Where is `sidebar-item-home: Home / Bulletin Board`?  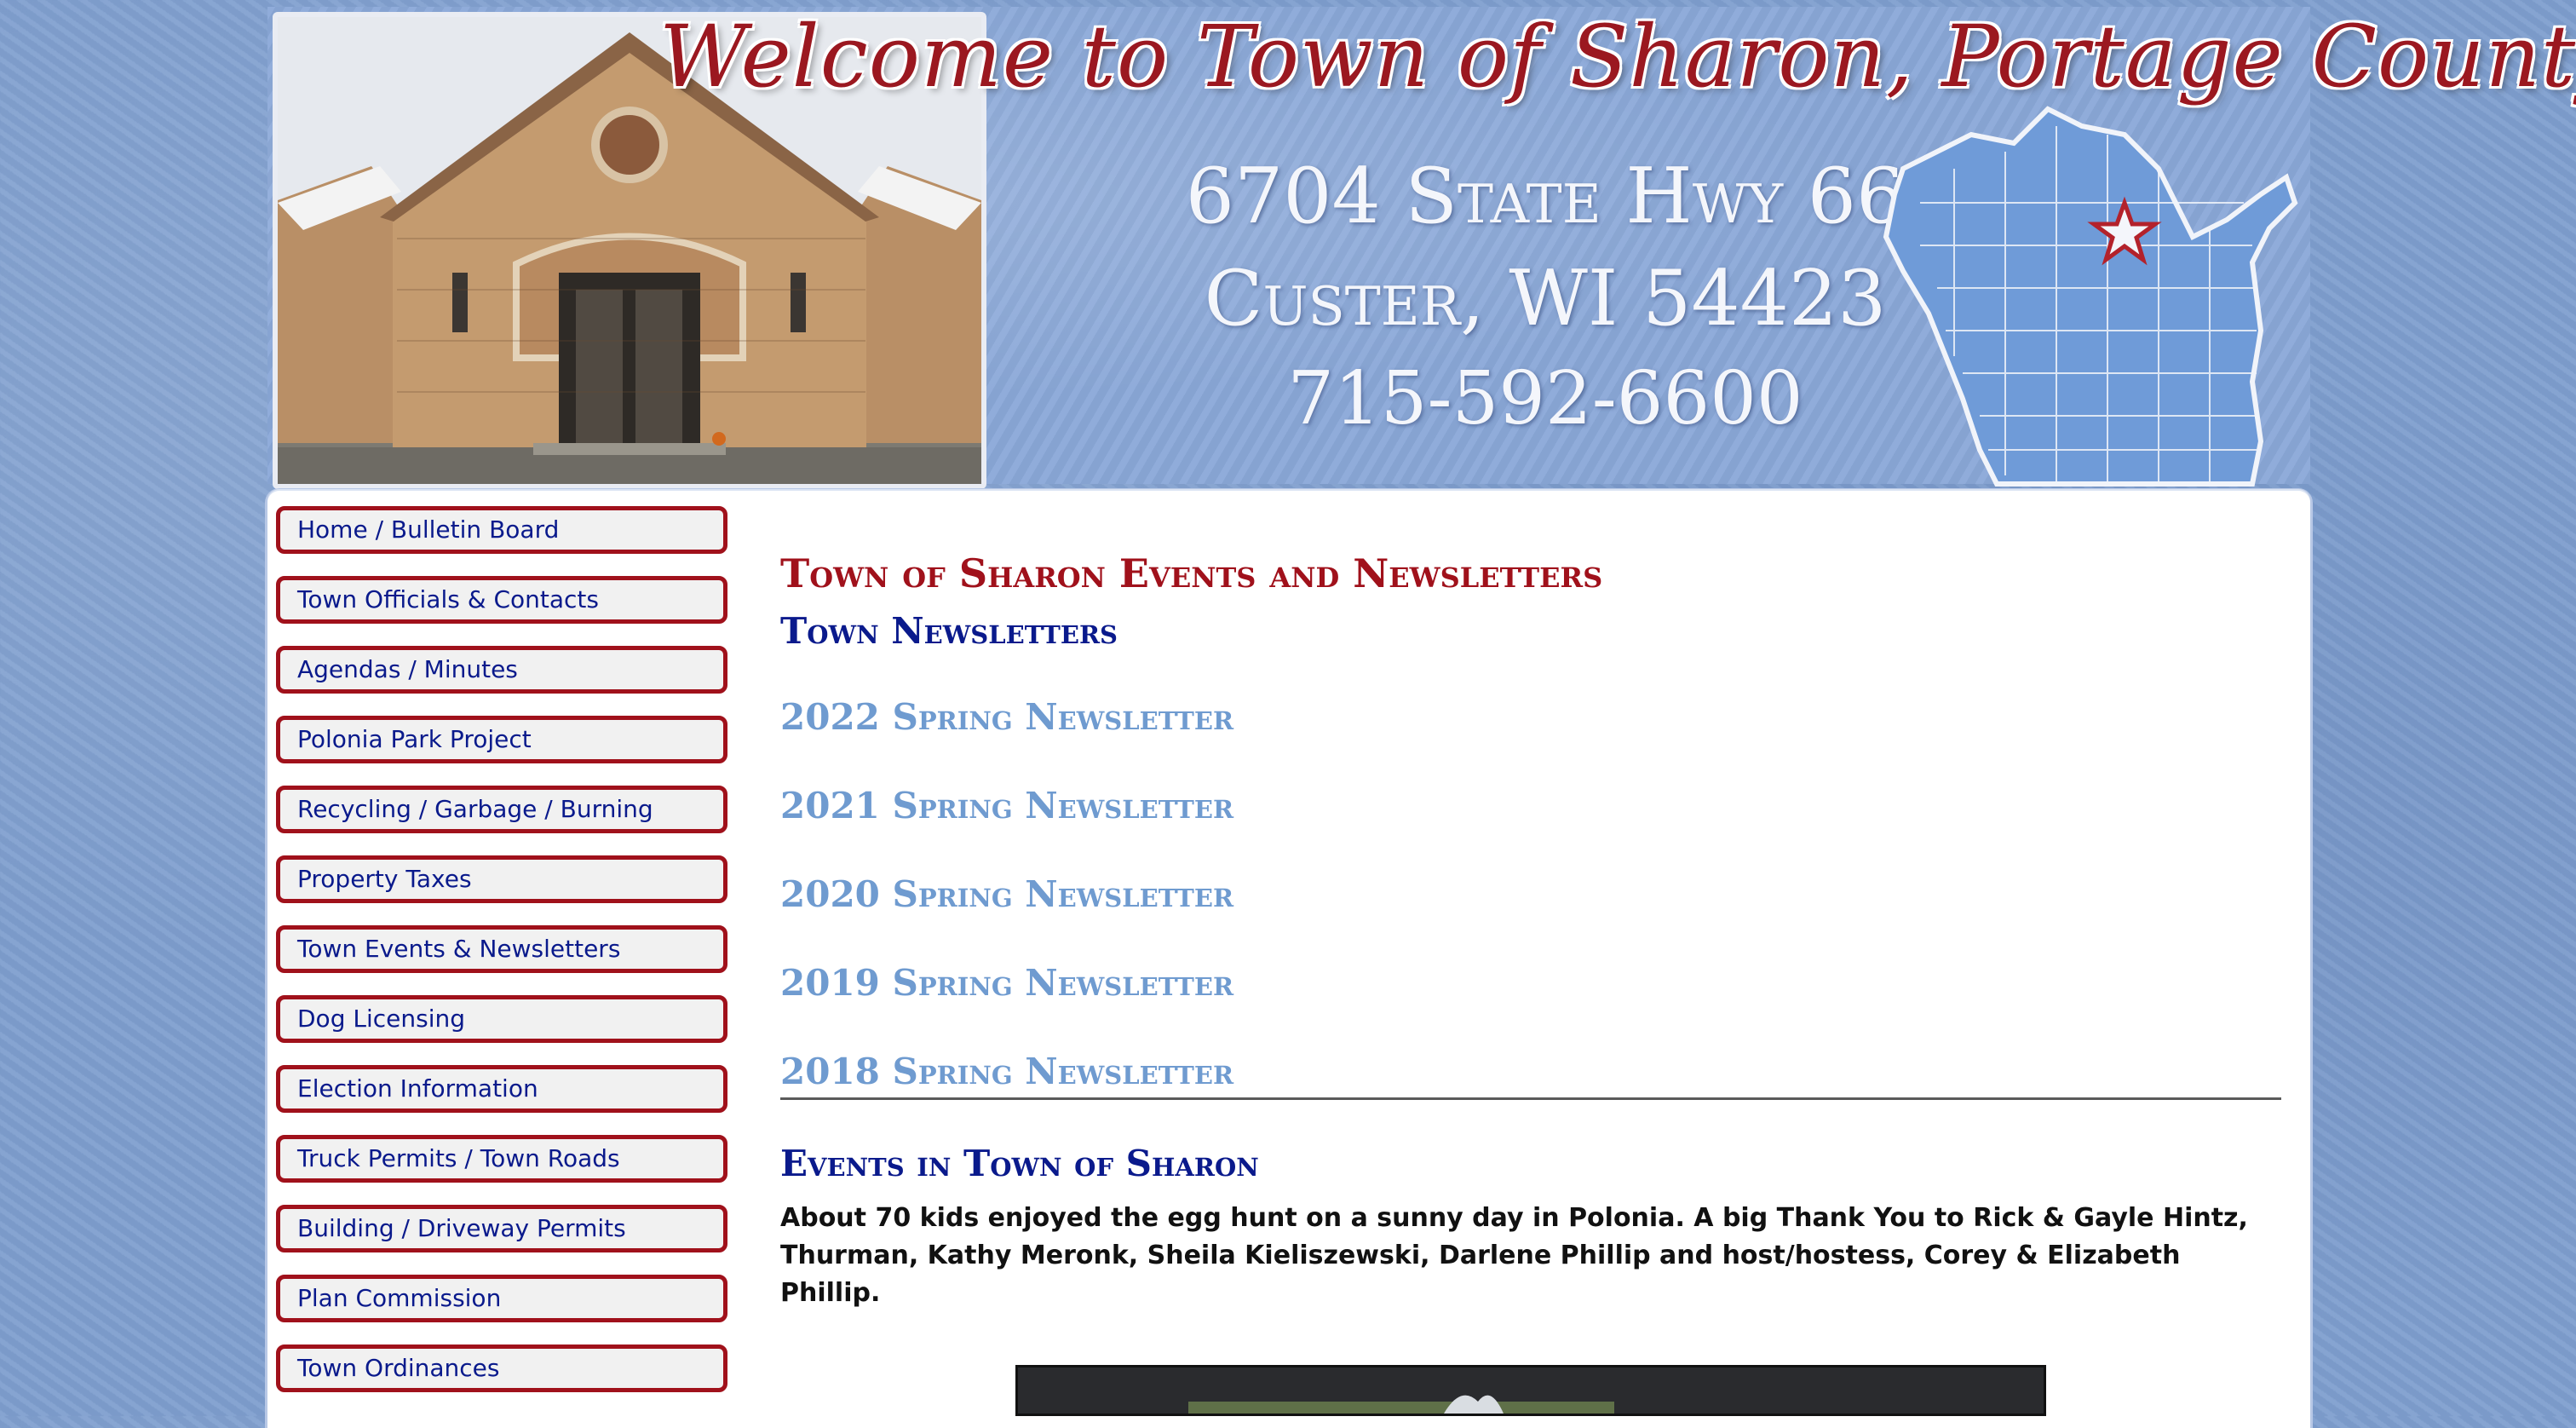 sidebar-item-home: Home / Bulletin Board is located at coordinates (502, 530).